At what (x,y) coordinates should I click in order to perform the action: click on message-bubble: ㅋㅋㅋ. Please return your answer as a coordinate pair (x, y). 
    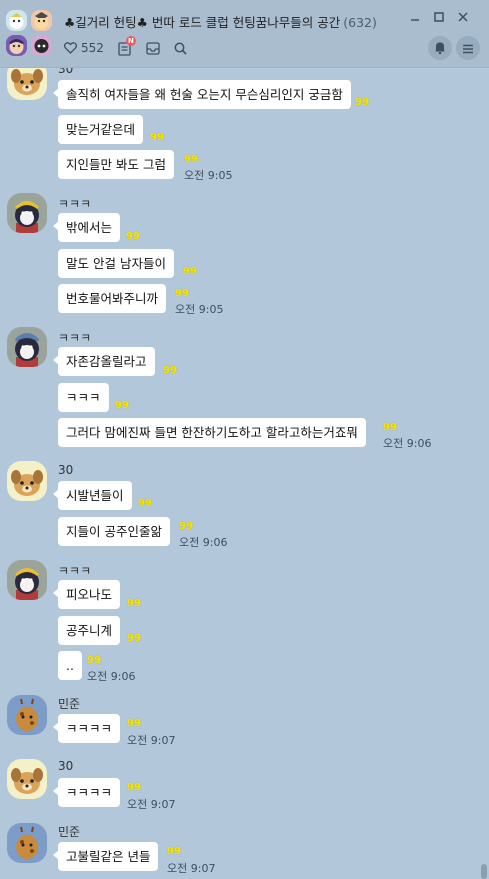
    Looking at the image, I should click on (83, 397).